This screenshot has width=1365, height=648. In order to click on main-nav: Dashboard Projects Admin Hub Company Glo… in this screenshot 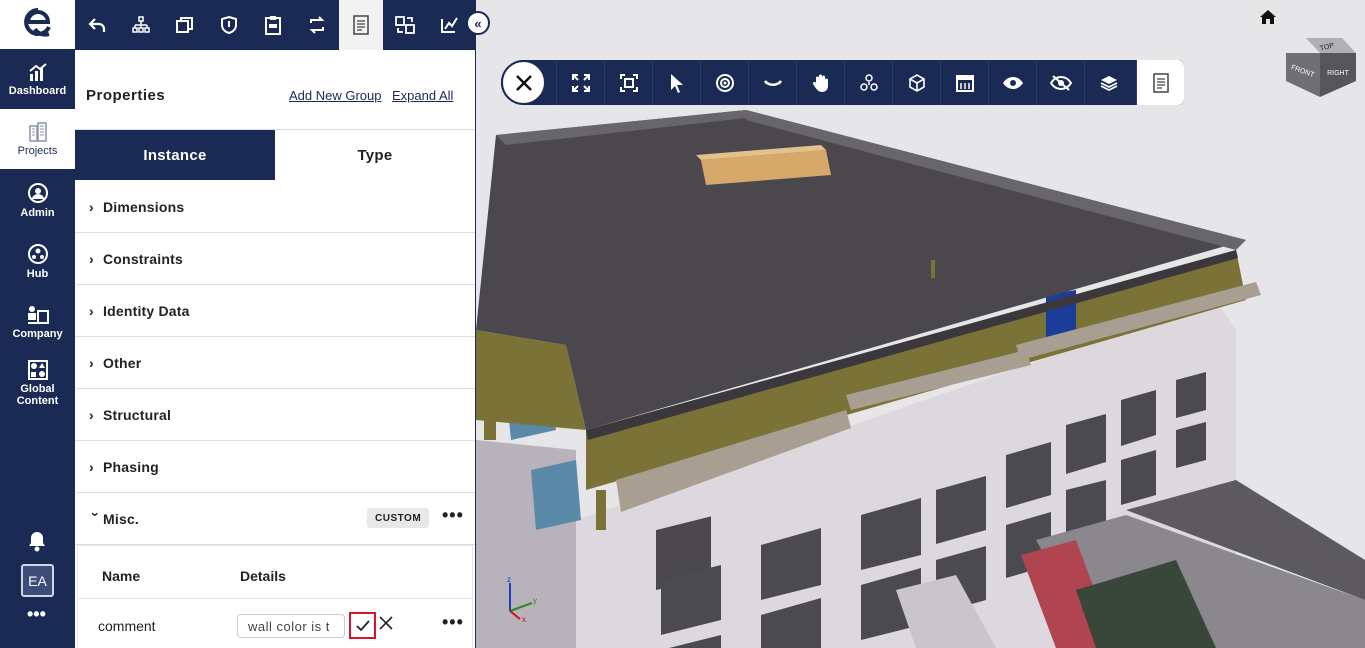, I will do `click(37, 324)`.